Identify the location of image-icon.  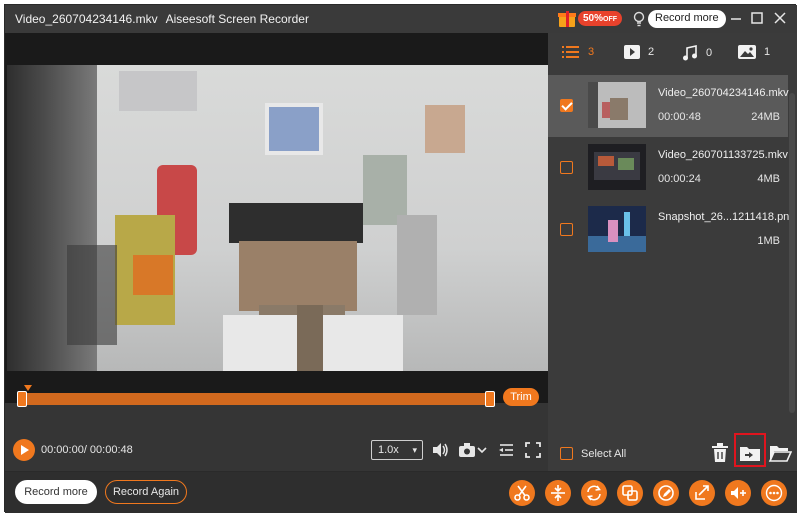
(747, 52).